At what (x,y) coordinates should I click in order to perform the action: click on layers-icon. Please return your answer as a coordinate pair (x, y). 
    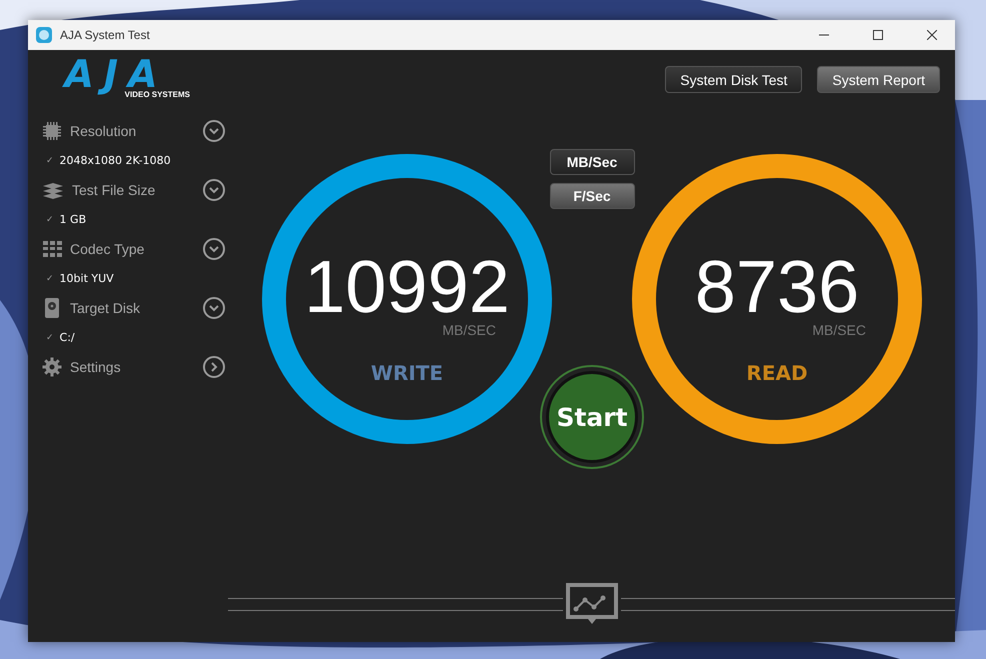
    Looking at the image, I should click on (53, 190).